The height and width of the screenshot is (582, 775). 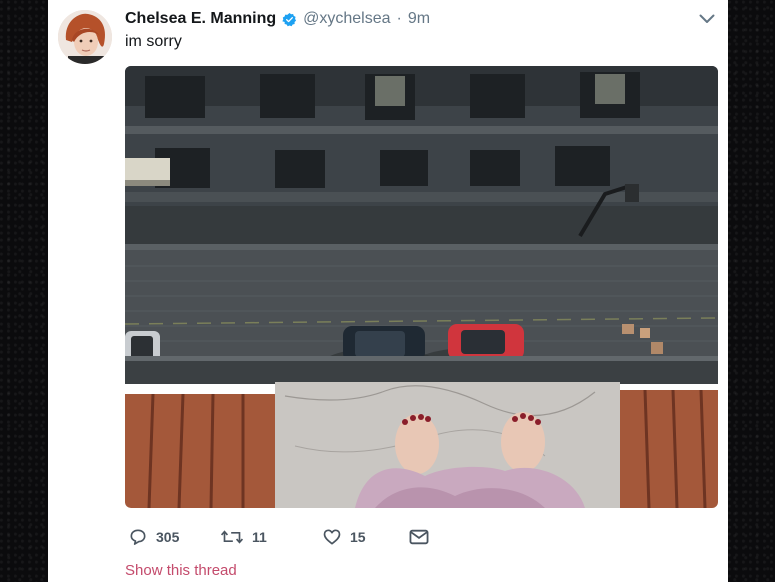 What do you see at coordinates (289, 19) in the screenshot?
I see `verified-badge-icon` at bounding box center [289, 19].